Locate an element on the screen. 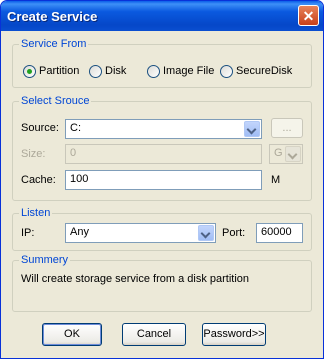 The width and height of the screenshot is (324, 359). cache-unit-label: M is located at coordinates (276, 180).